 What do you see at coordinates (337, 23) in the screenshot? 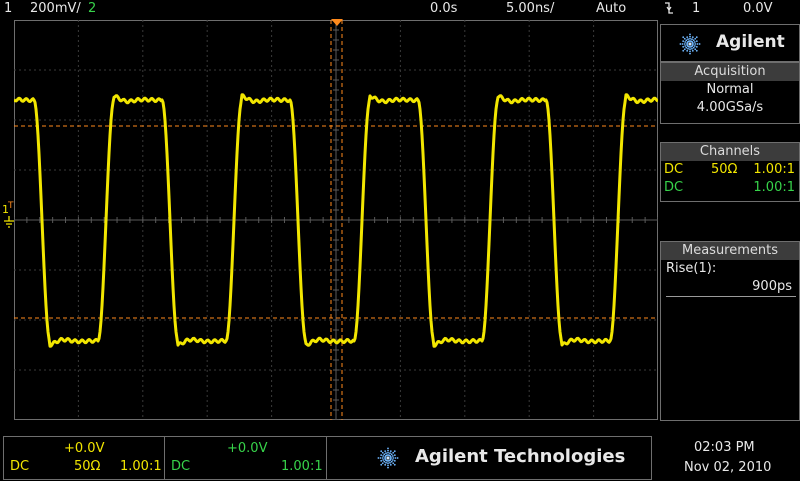
I see `trigger-position-marker` at bounding box center [337, 23].